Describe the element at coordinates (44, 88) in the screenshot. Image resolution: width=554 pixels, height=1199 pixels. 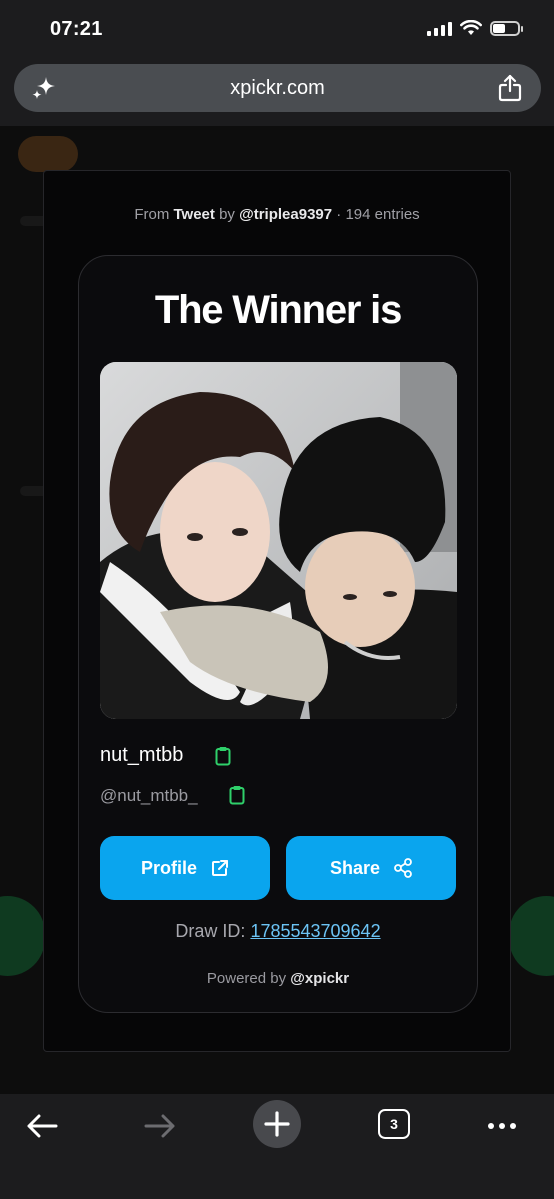
I see `sparkle-icon` at that location.